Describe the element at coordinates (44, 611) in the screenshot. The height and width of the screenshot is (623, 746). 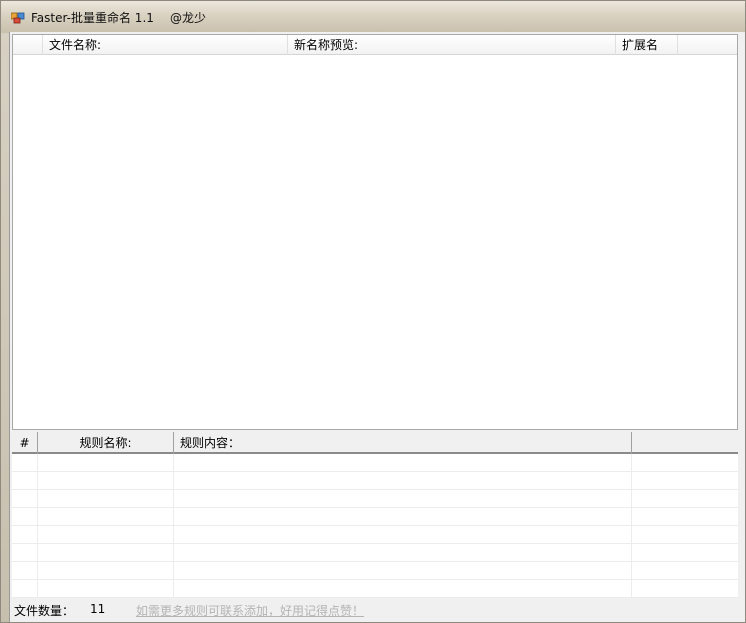
I see `file-count-label: 文件数量：` at that location.